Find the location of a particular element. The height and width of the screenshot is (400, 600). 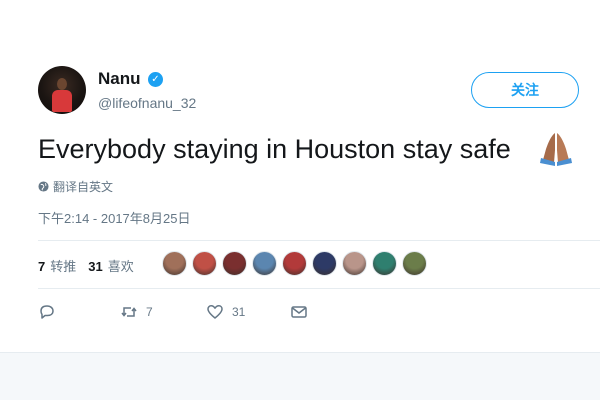

translate-label: 翻译自英文 is located at coordinates (83, 186).